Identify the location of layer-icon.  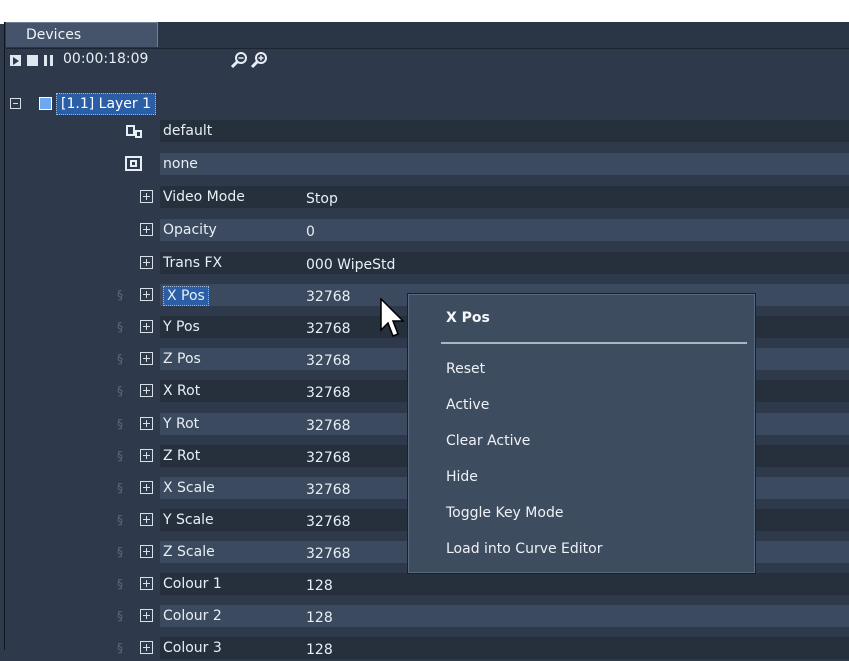
(45, 103).